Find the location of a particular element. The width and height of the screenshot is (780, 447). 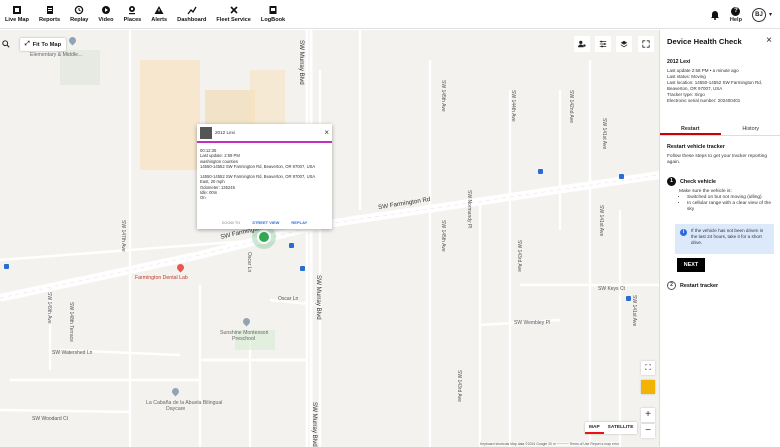

street-label: SW Wembley Pl is located at coordinates (532, 323).